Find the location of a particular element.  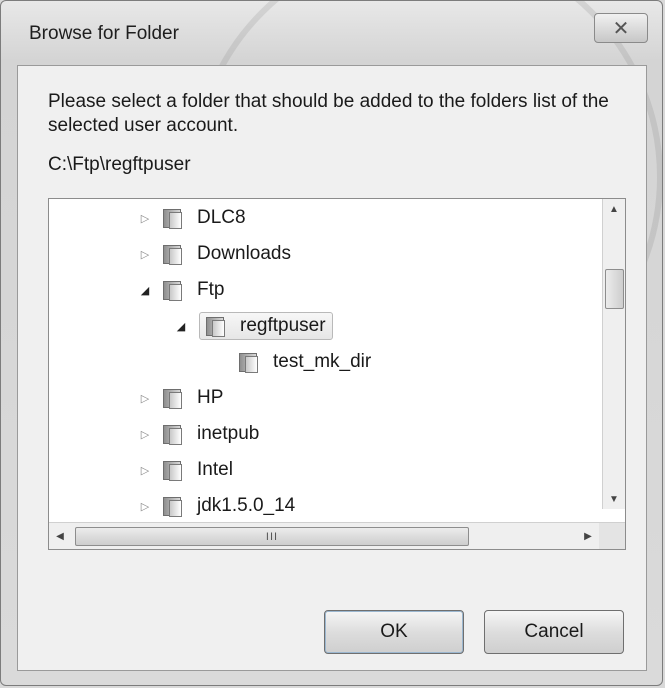

vertical-scroll-thumb is located at coordinates (614, 289).